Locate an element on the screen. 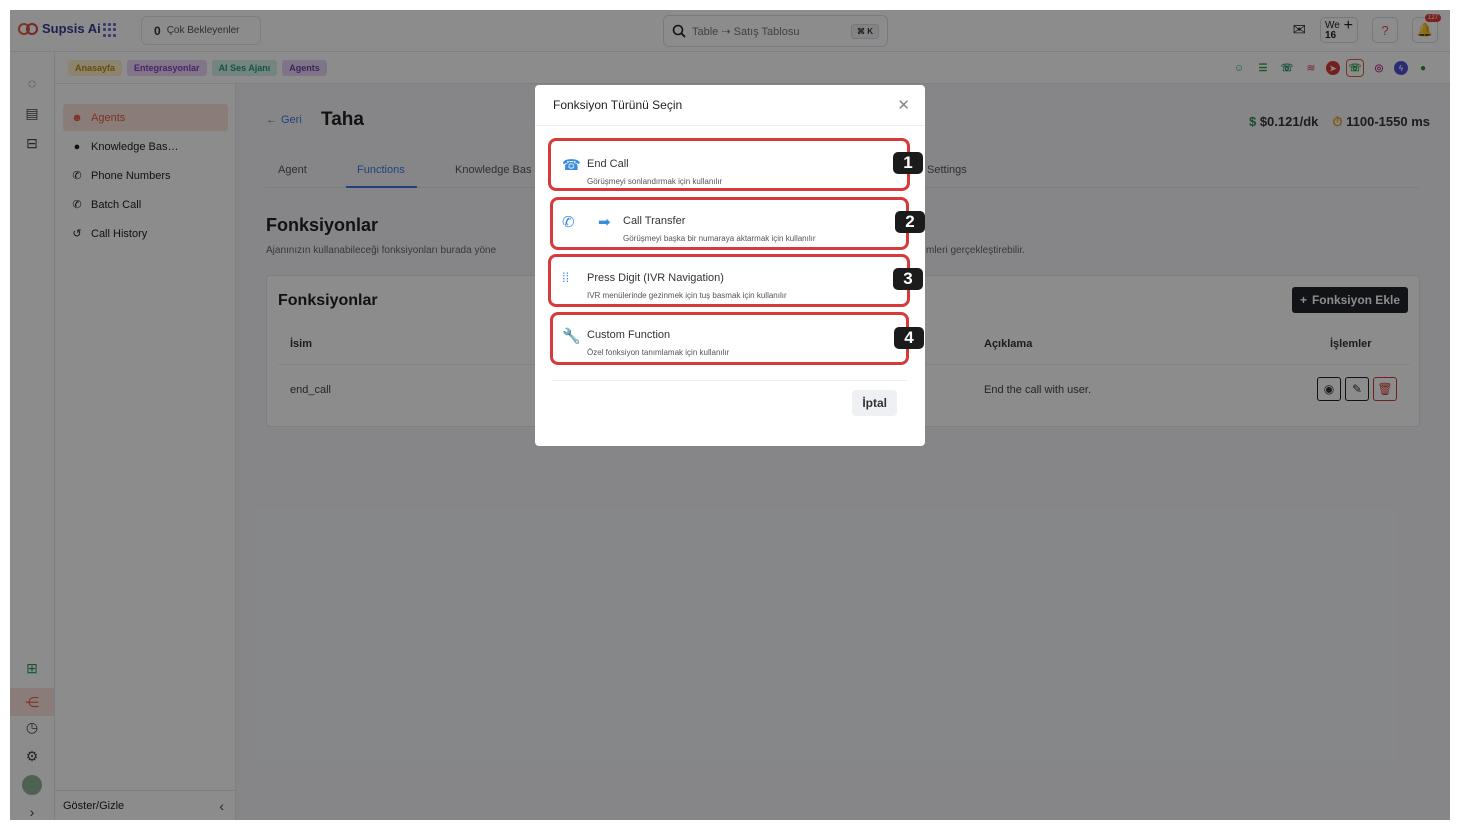  annotation-number: 1 is located at coordinates (908, 163).